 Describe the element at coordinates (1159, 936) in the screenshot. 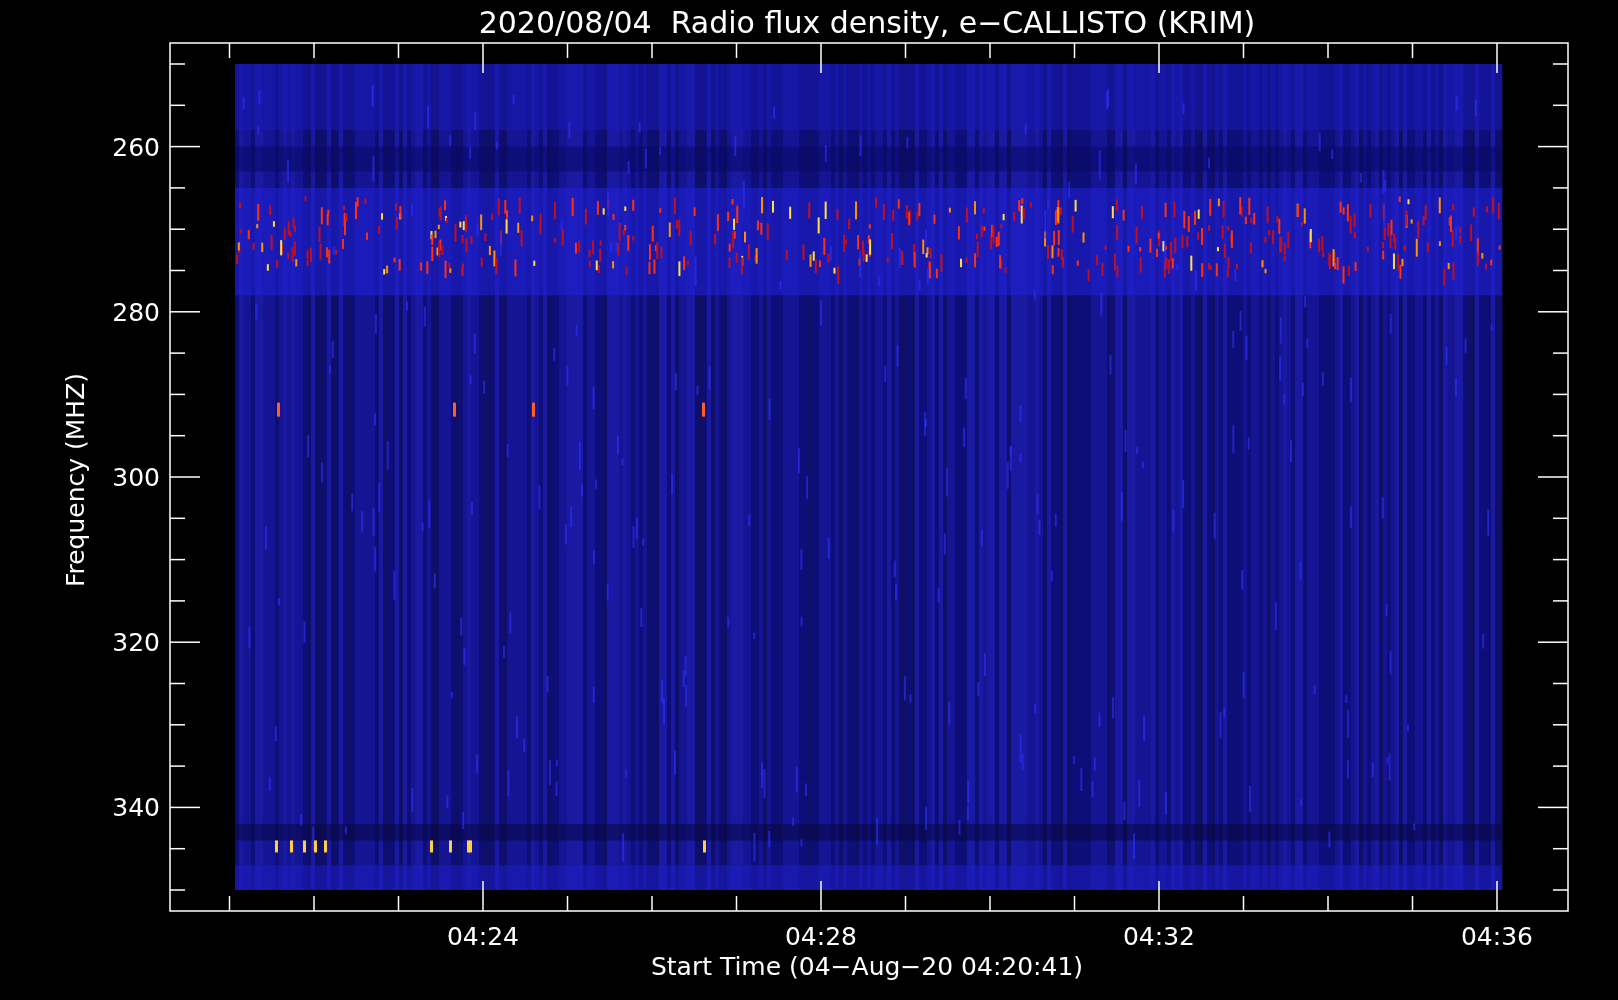

I see `tick-label: 04:32` at that location.